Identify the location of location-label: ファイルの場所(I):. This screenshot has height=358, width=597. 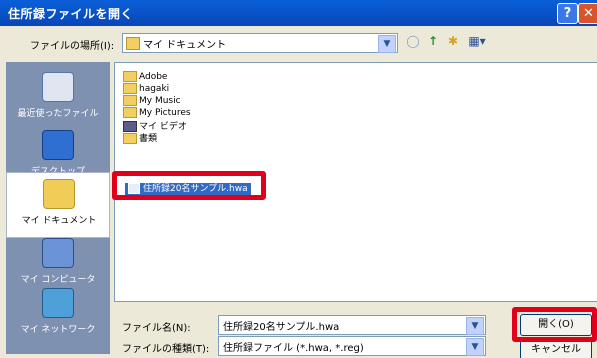
(72, 46).